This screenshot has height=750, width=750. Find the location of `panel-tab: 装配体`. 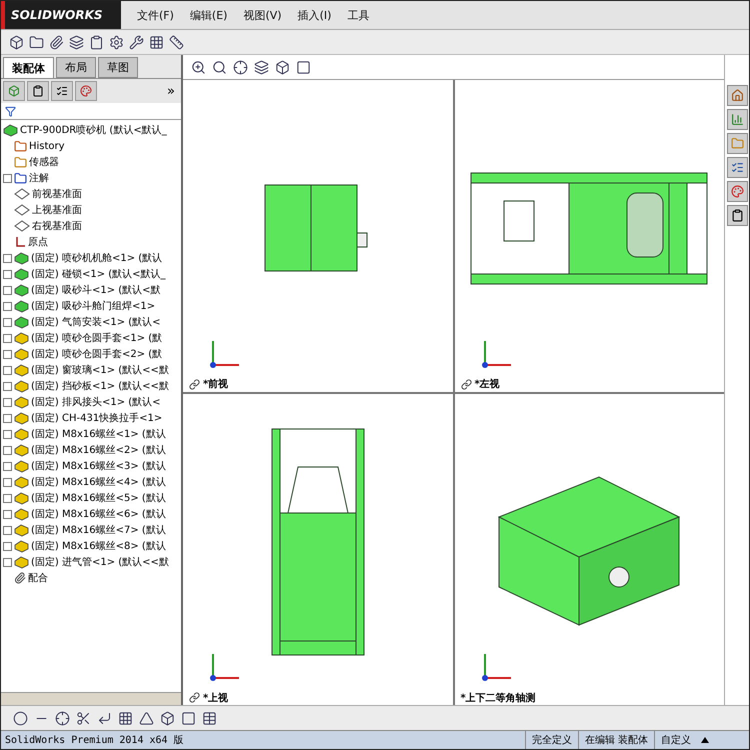

panel-tab: 装配体 is located at coordinates (28, 68).